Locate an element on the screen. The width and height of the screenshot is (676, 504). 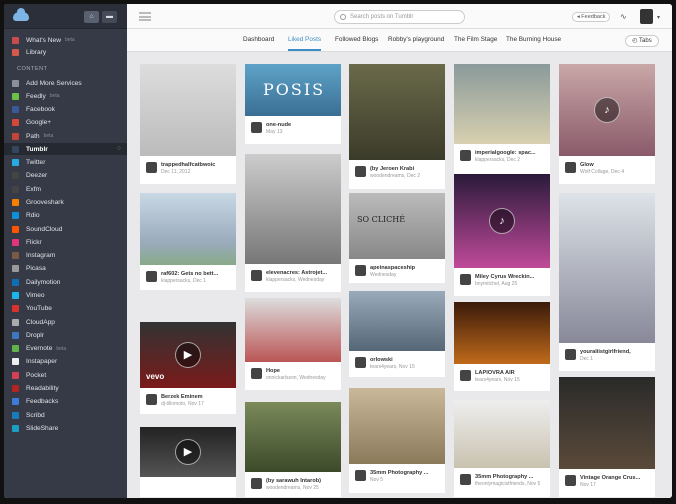
sidebar-item-soundcloud: SoundCloud is located at coordinates (65, 229).